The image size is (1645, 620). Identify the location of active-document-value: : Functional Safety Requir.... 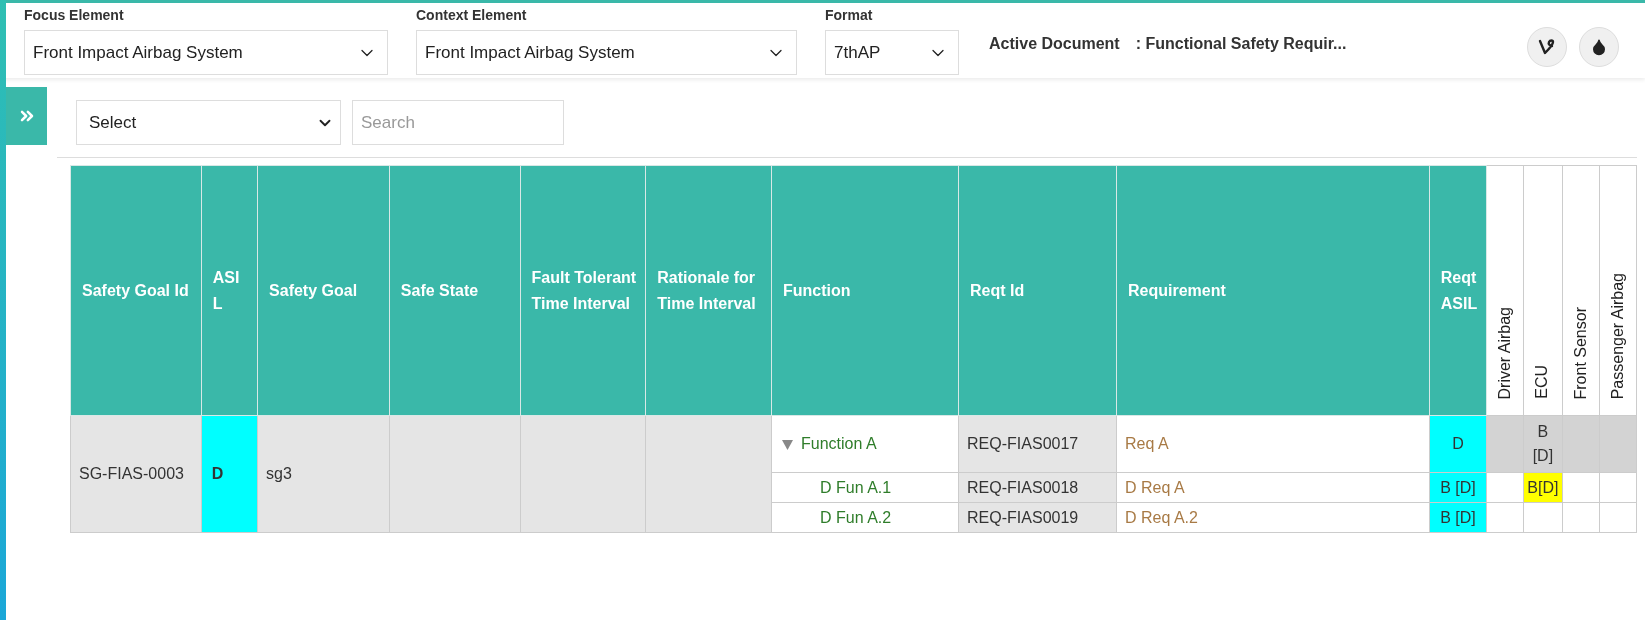
(1241, 44).